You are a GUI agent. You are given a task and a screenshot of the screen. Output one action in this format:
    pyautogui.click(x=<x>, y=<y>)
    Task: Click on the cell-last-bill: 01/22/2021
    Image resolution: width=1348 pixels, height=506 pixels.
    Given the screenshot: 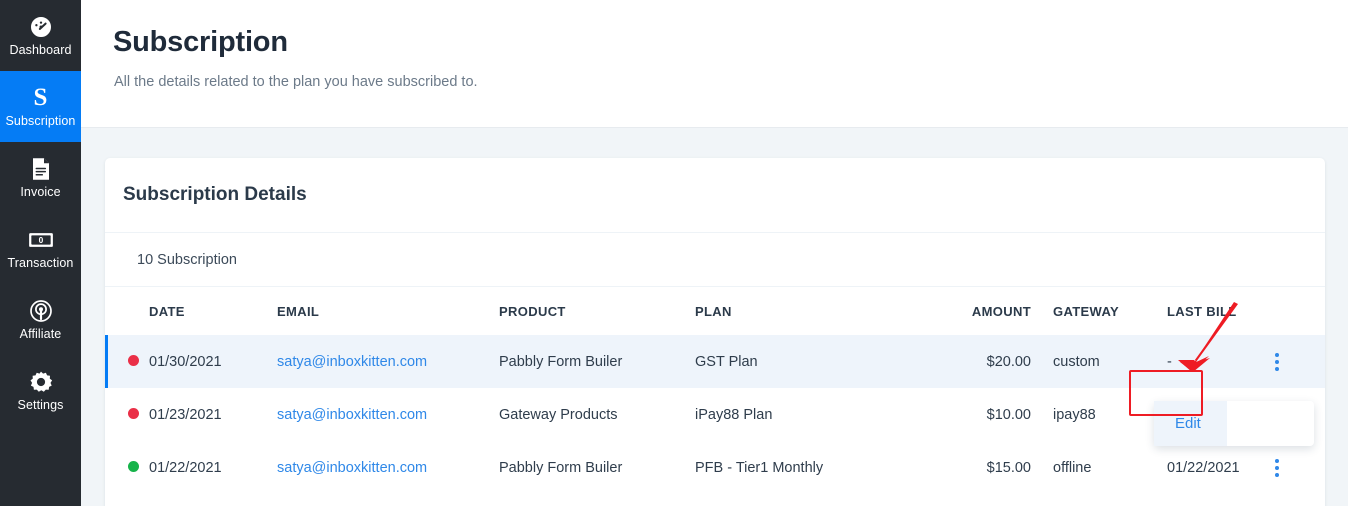 What is the action you would take?
    pyautogui.click(x=1203, y=467)
    